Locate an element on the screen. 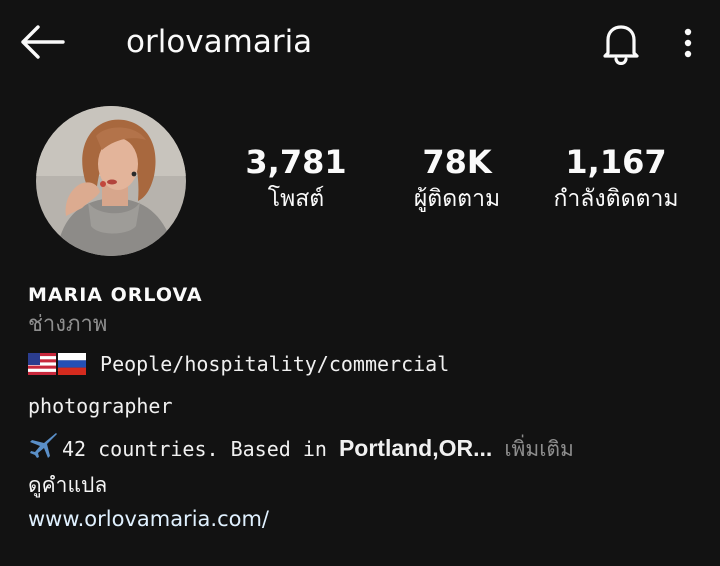 This screenshot has height=566, width=720. us-flag-icon is located at coordinates (42, 368).